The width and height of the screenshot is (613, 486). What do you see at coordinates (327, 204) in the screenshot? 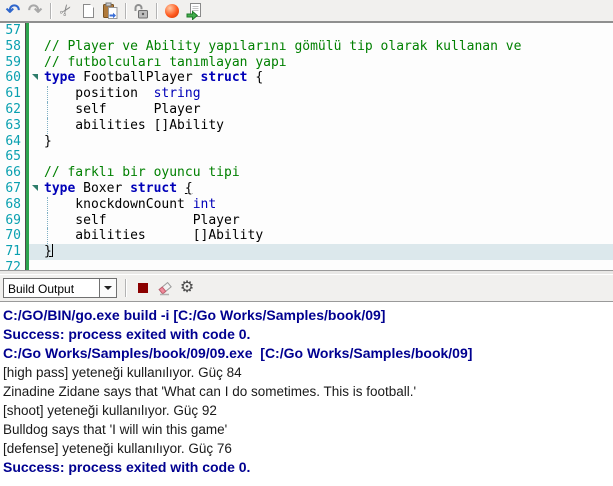
I see `code-text: knockdownCount int` at bounding box center [327, 204].